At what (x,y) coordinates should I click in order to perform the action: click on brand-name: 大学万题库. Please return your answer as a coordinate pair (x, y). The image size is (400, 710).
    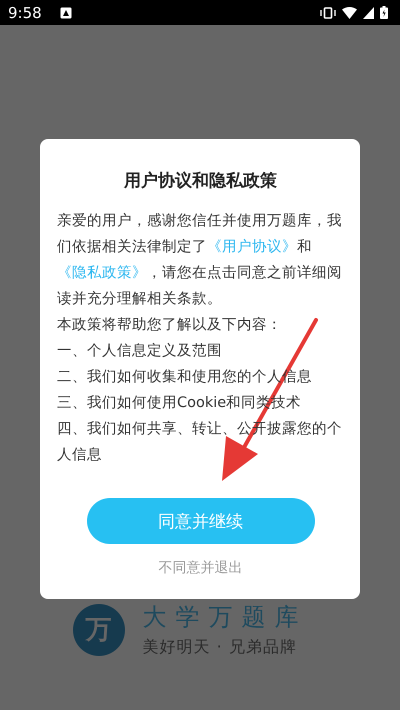
    Looking at the image, I should click on (225, 617).